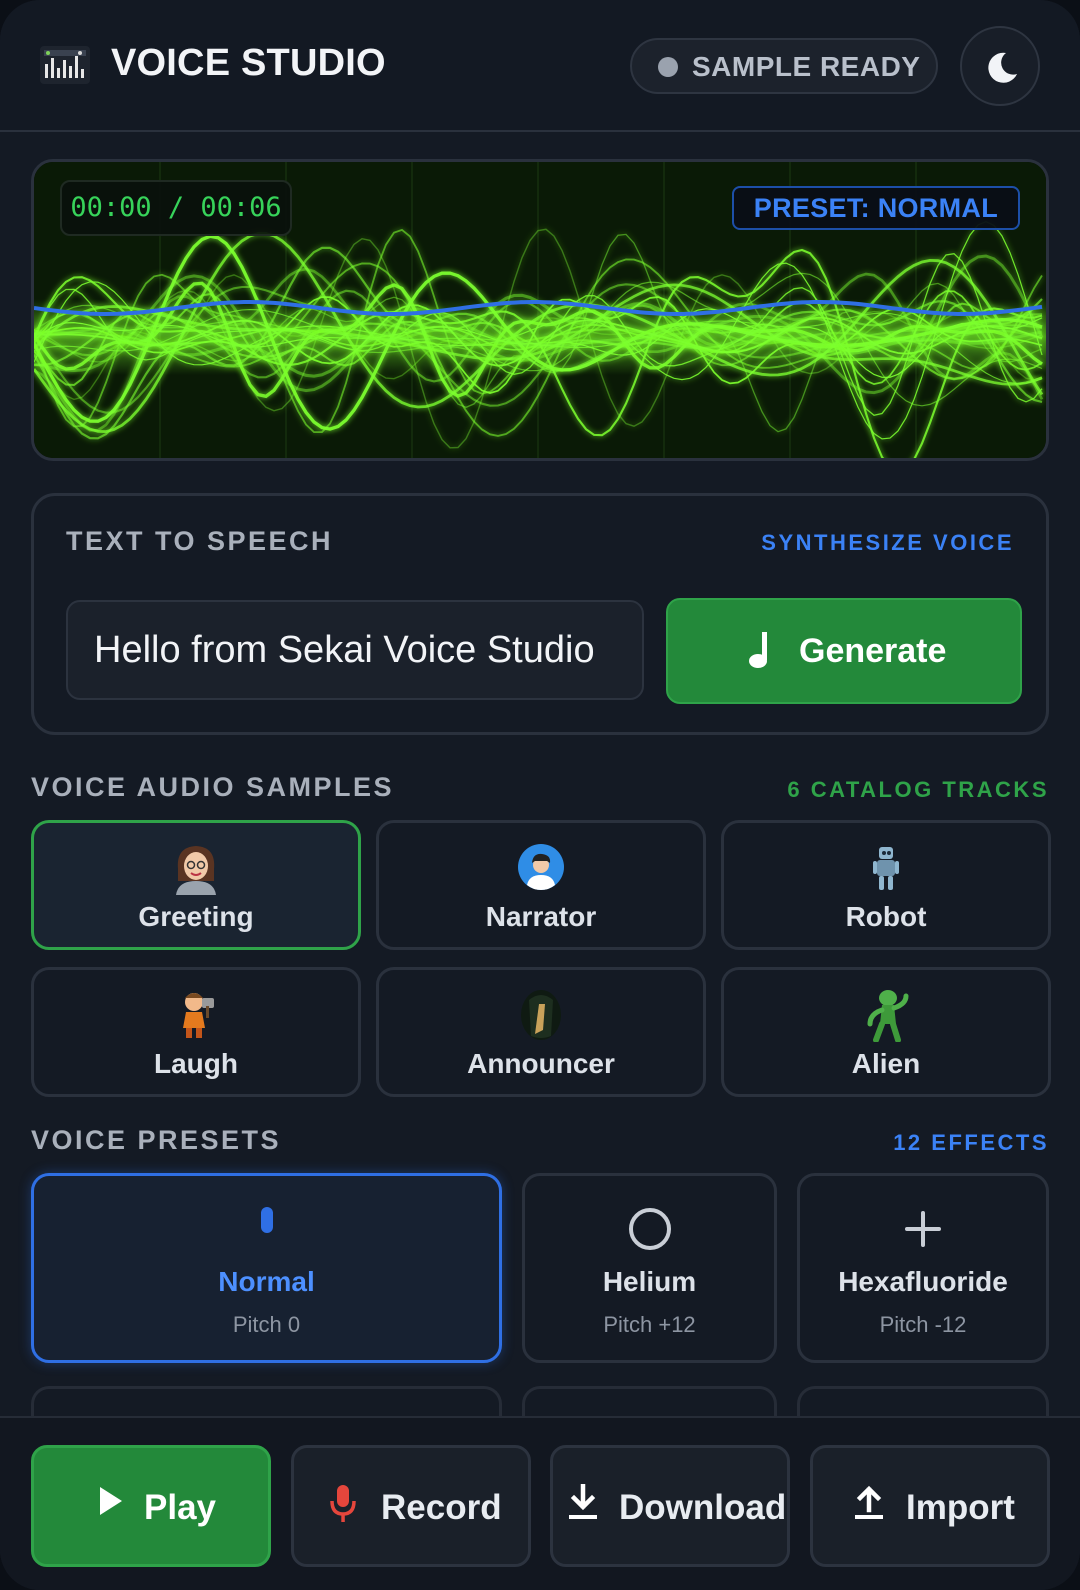 This screenshot has height=1590, width=1080. What do you see at coordinates (649, 1229) in the screenshot?
I see `circle-icon` at bounding box center [649, 1229].